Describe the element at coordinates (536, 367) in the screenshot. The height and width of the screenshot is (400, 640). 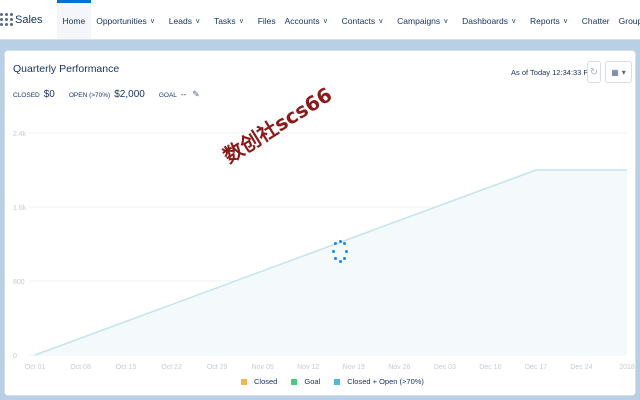
I see `x-tick-label: Dec 17` at that location.